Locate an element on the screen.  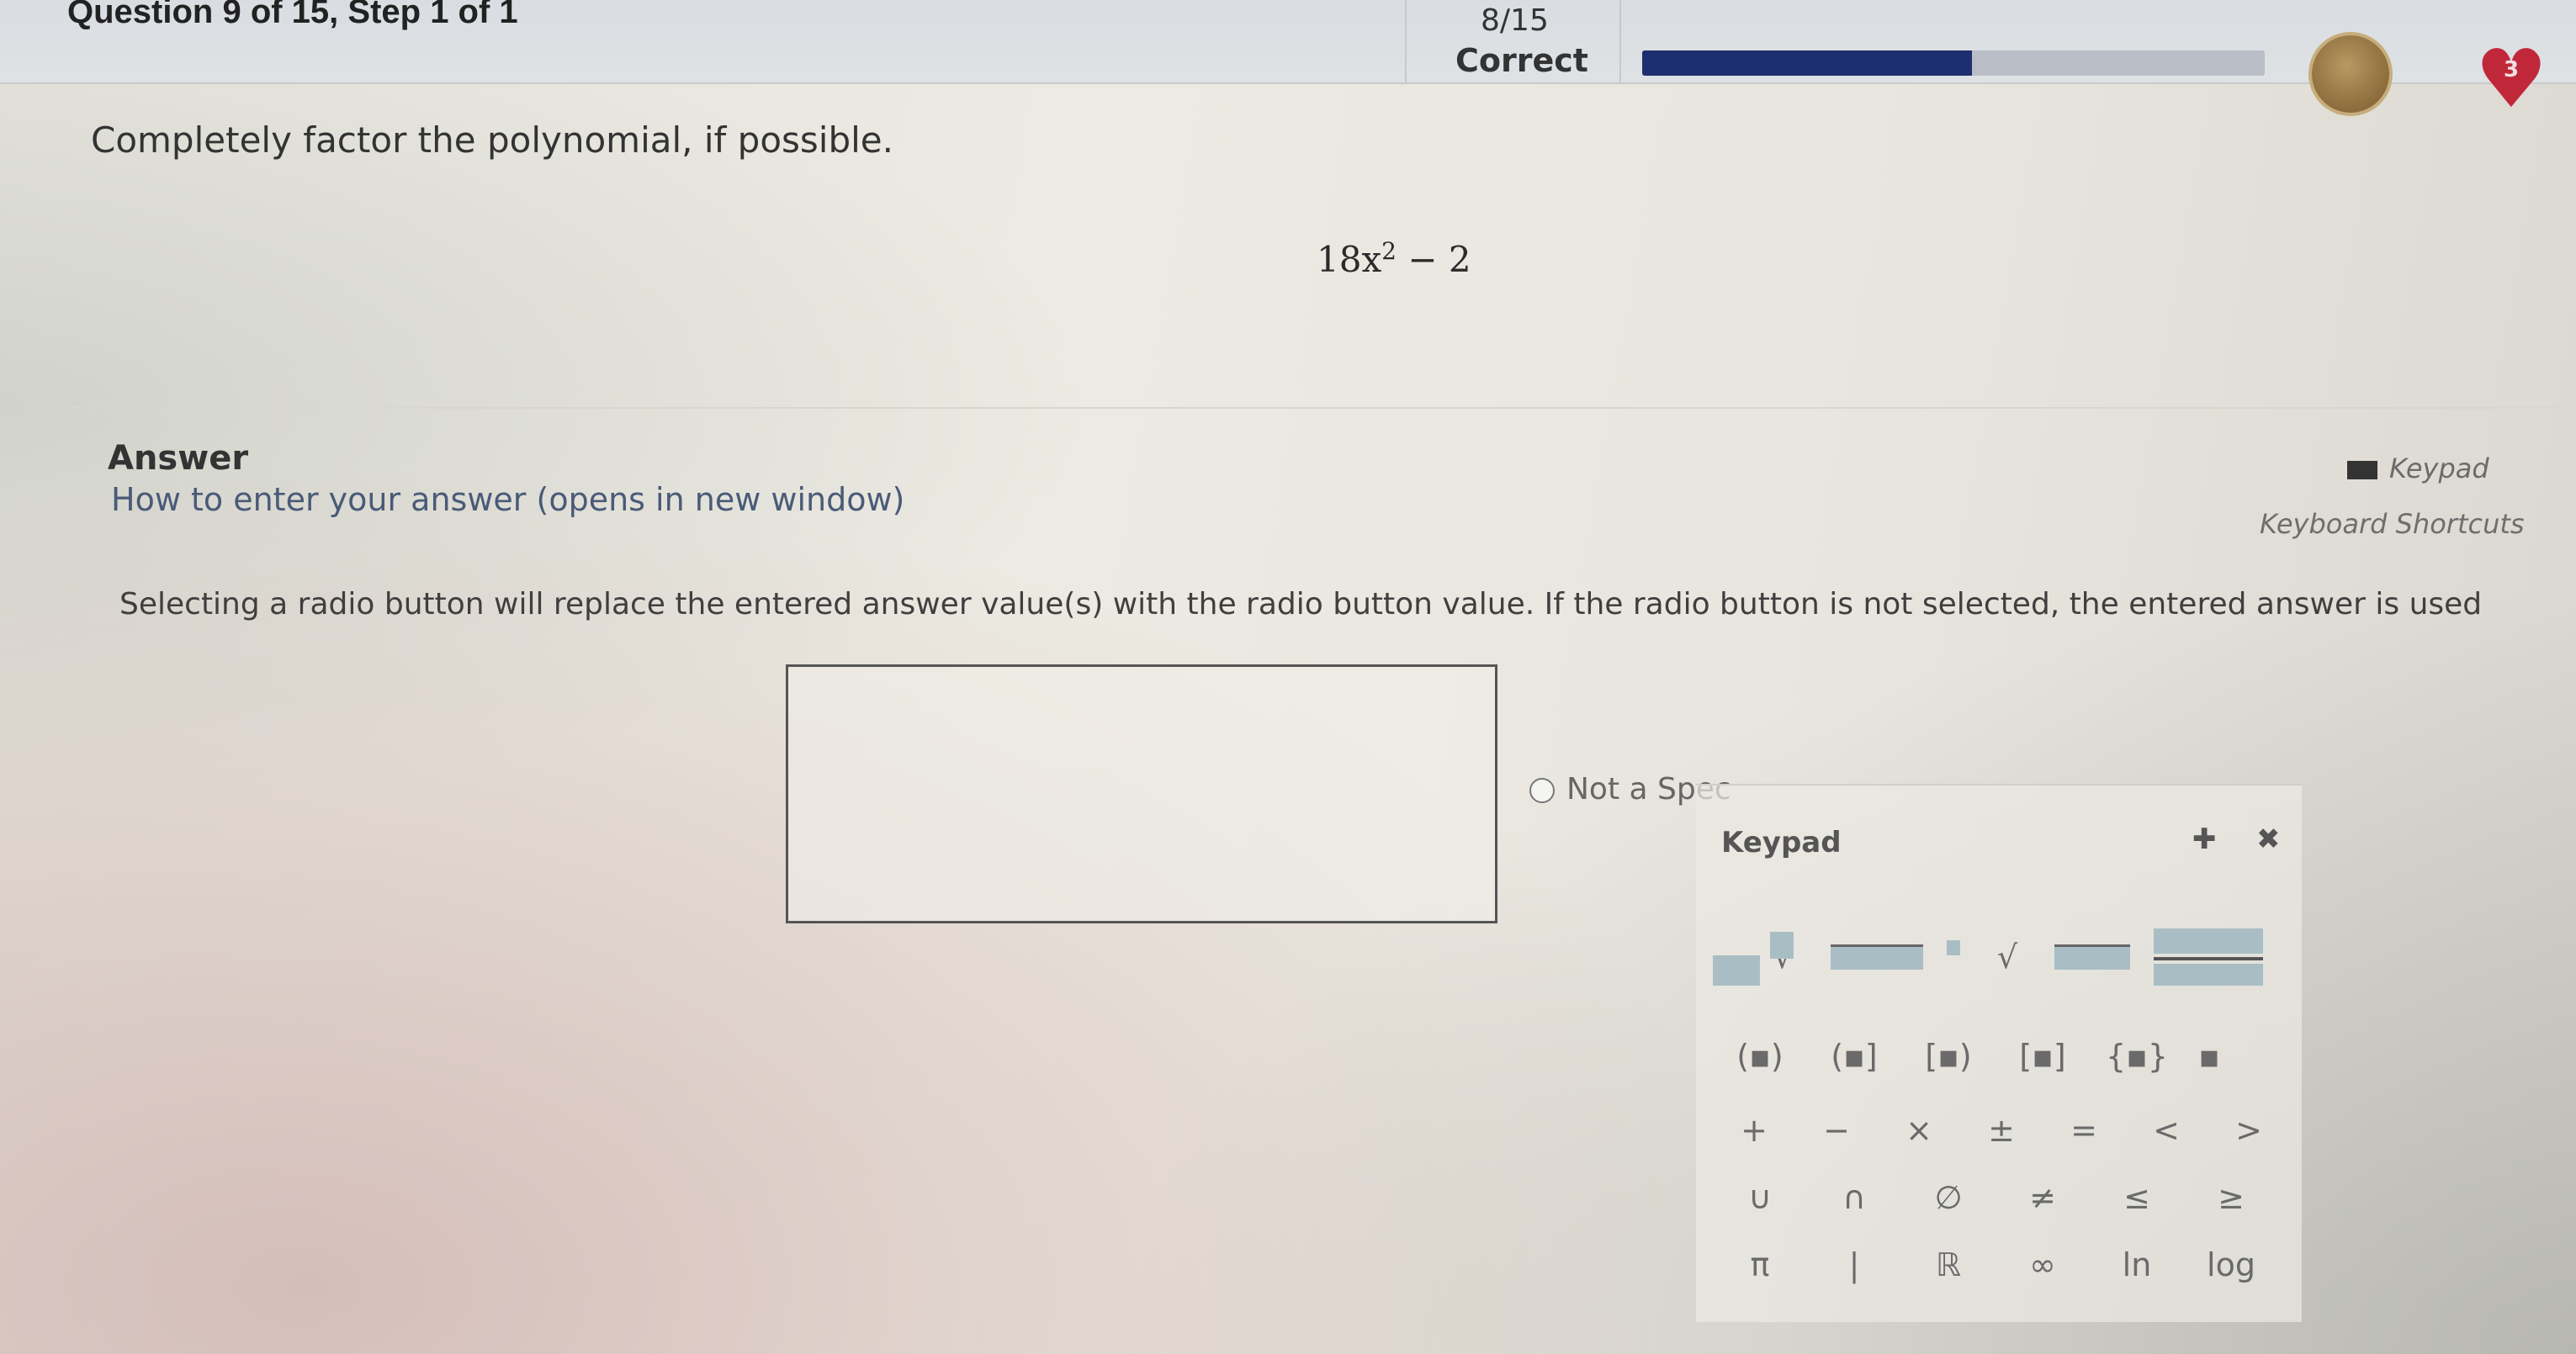
keypad-title: Keypad is located at coordinates (1781, 842).